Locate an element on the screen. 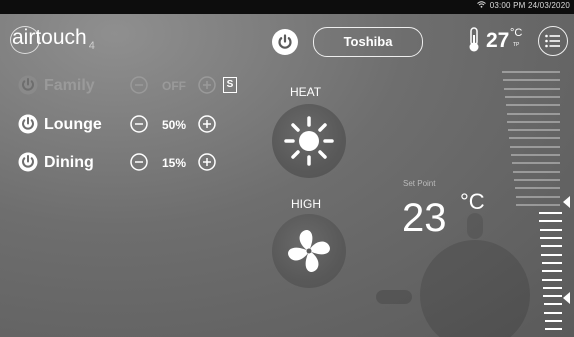 The width and height of the screenshot is (574, 337). menu-button is located at coordinates (553, 41).